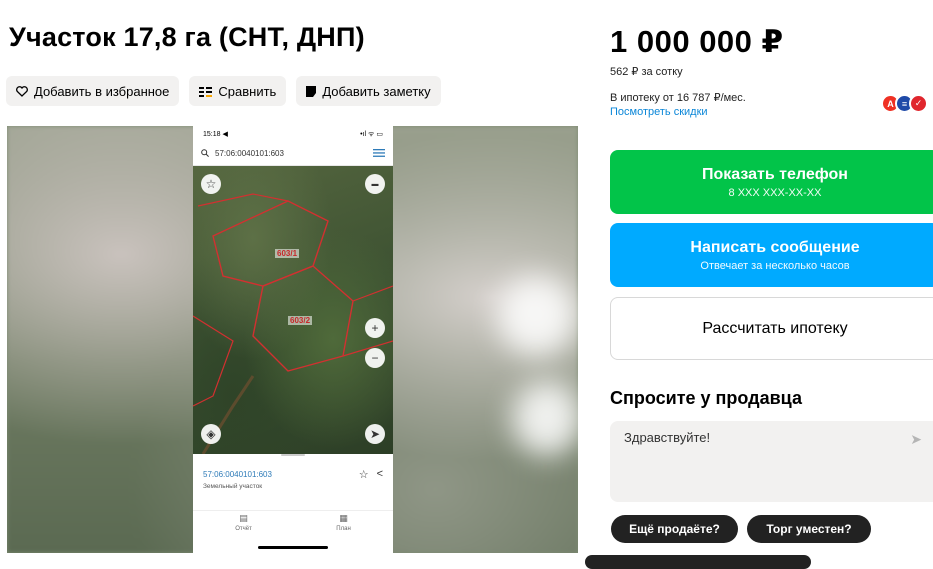  I want to click on calculate-mortgage-button: Рассчитать ипотеку, so click(771, 328).